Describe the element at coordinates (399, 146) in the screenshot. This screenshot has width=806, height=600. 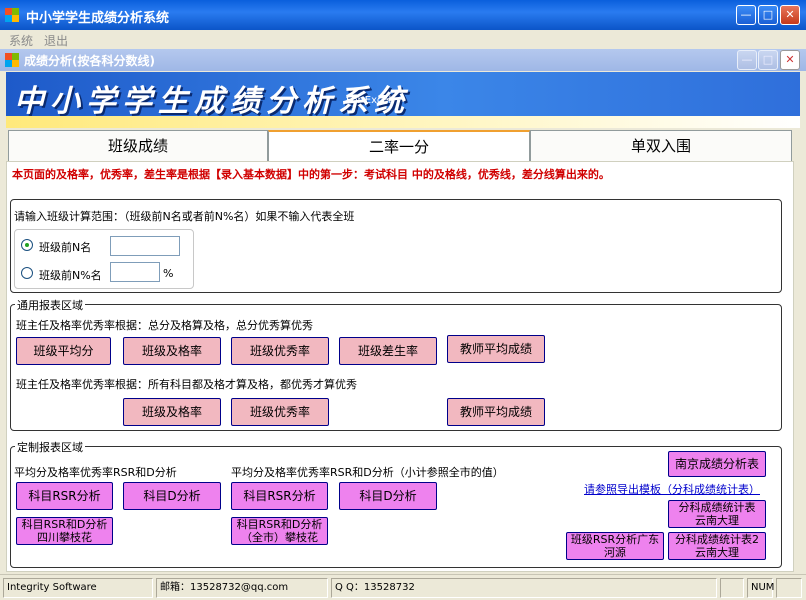
I see `tab-two-rates-one-score: 二率一分` at that location.